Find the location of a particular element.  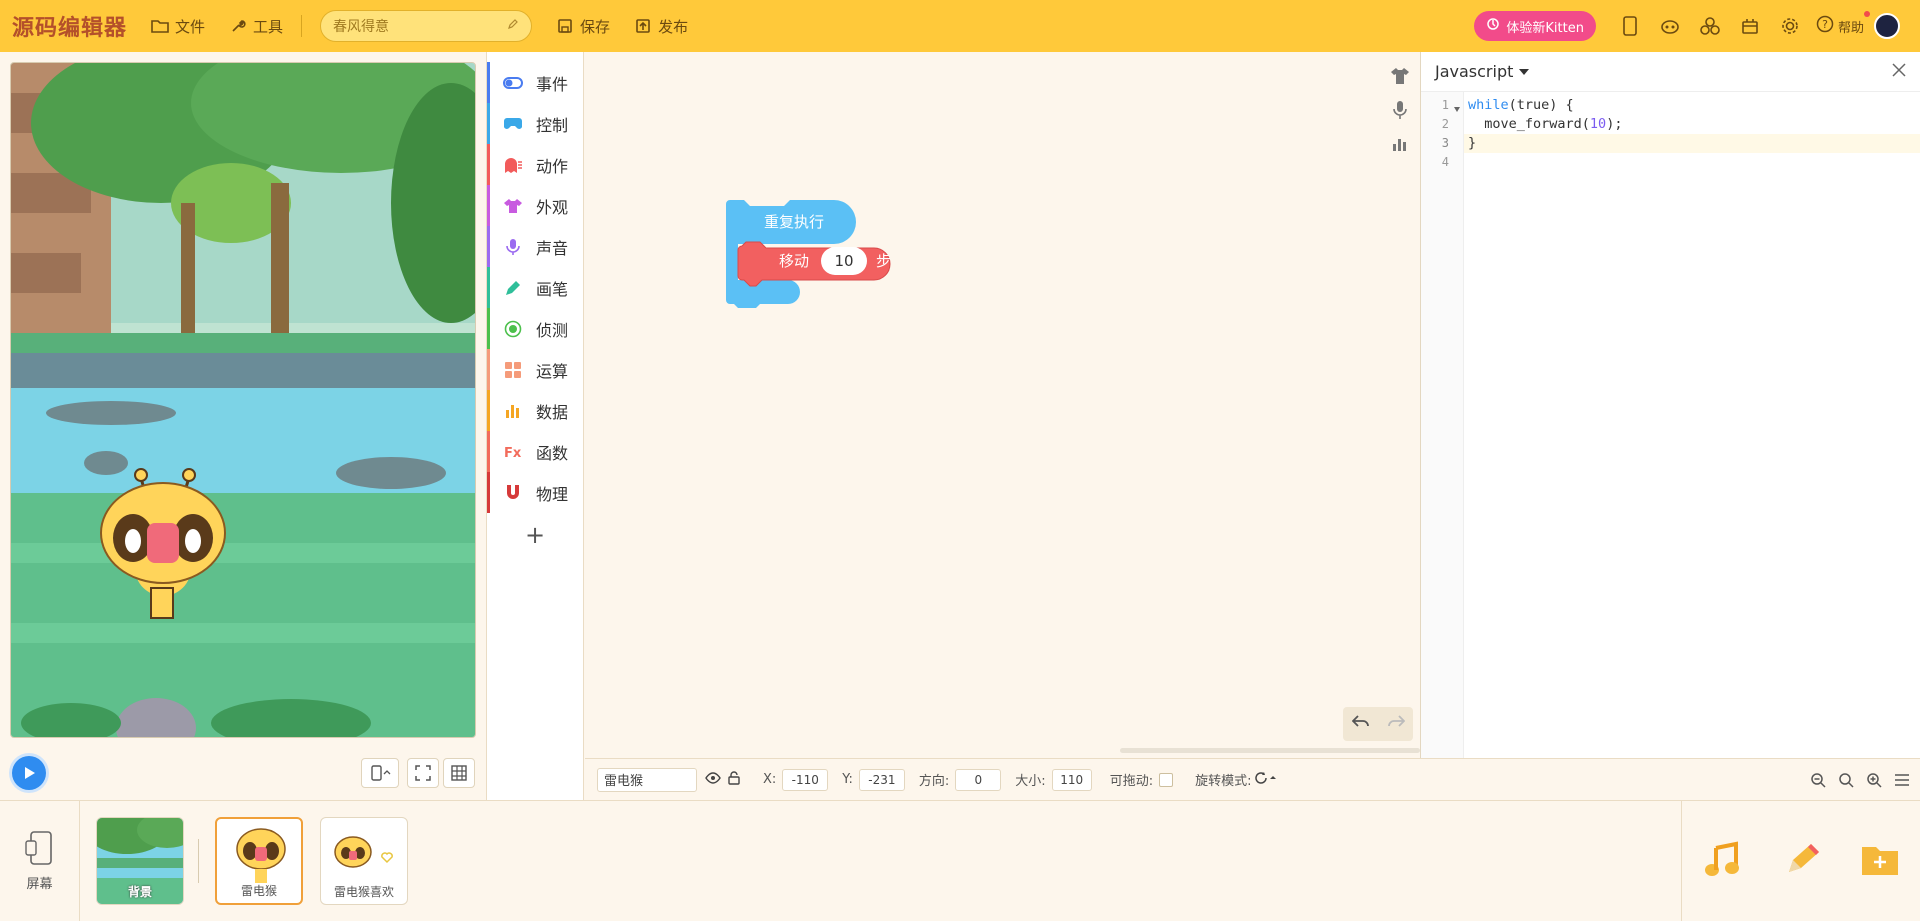

repeat-block-label: 重复执行 is located at coordinates (794, 222).